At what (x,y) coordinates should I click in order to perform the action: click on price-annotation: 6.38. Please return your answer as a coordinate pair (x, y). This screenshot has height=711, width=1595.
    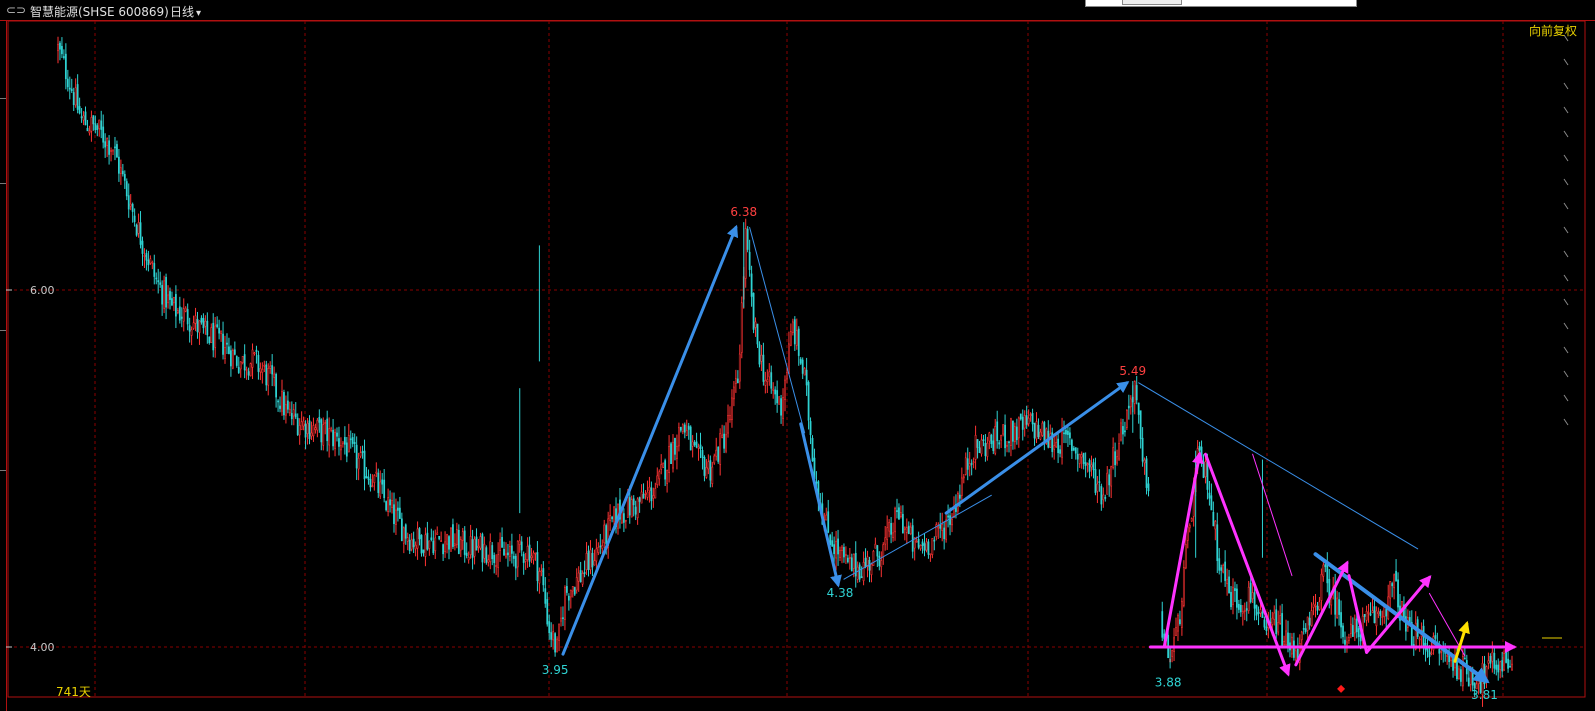
    Looking at the image, I should click on (743, 212).